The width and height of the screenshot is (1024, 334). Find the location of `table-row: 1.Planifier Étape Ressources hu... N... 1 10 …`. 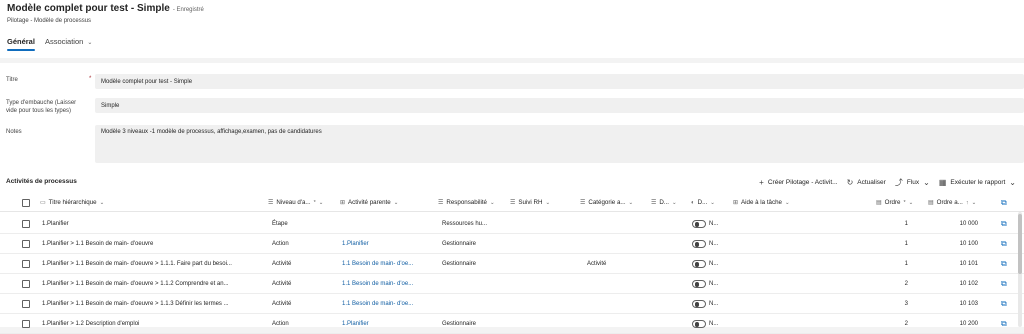

table-row: 1.Planifier Étape Ressources hu... N... 1 10 … is located at coordinates (512, 224).